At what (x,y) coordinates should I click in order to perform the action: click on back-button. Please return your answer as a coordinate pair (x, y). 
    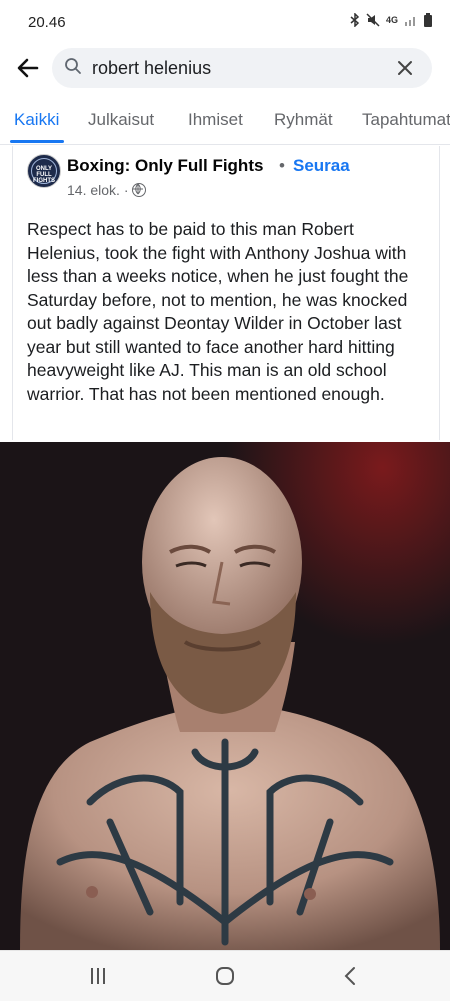
    Looking at the image, I should click on (28, 68).